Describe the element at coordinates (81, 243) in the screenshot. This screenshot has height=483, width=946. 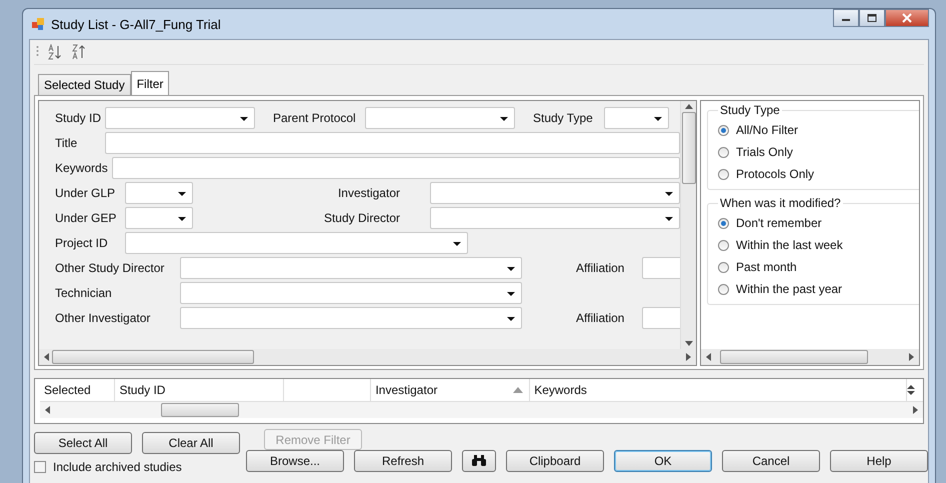
I see `field-label: Project ID` at that location.